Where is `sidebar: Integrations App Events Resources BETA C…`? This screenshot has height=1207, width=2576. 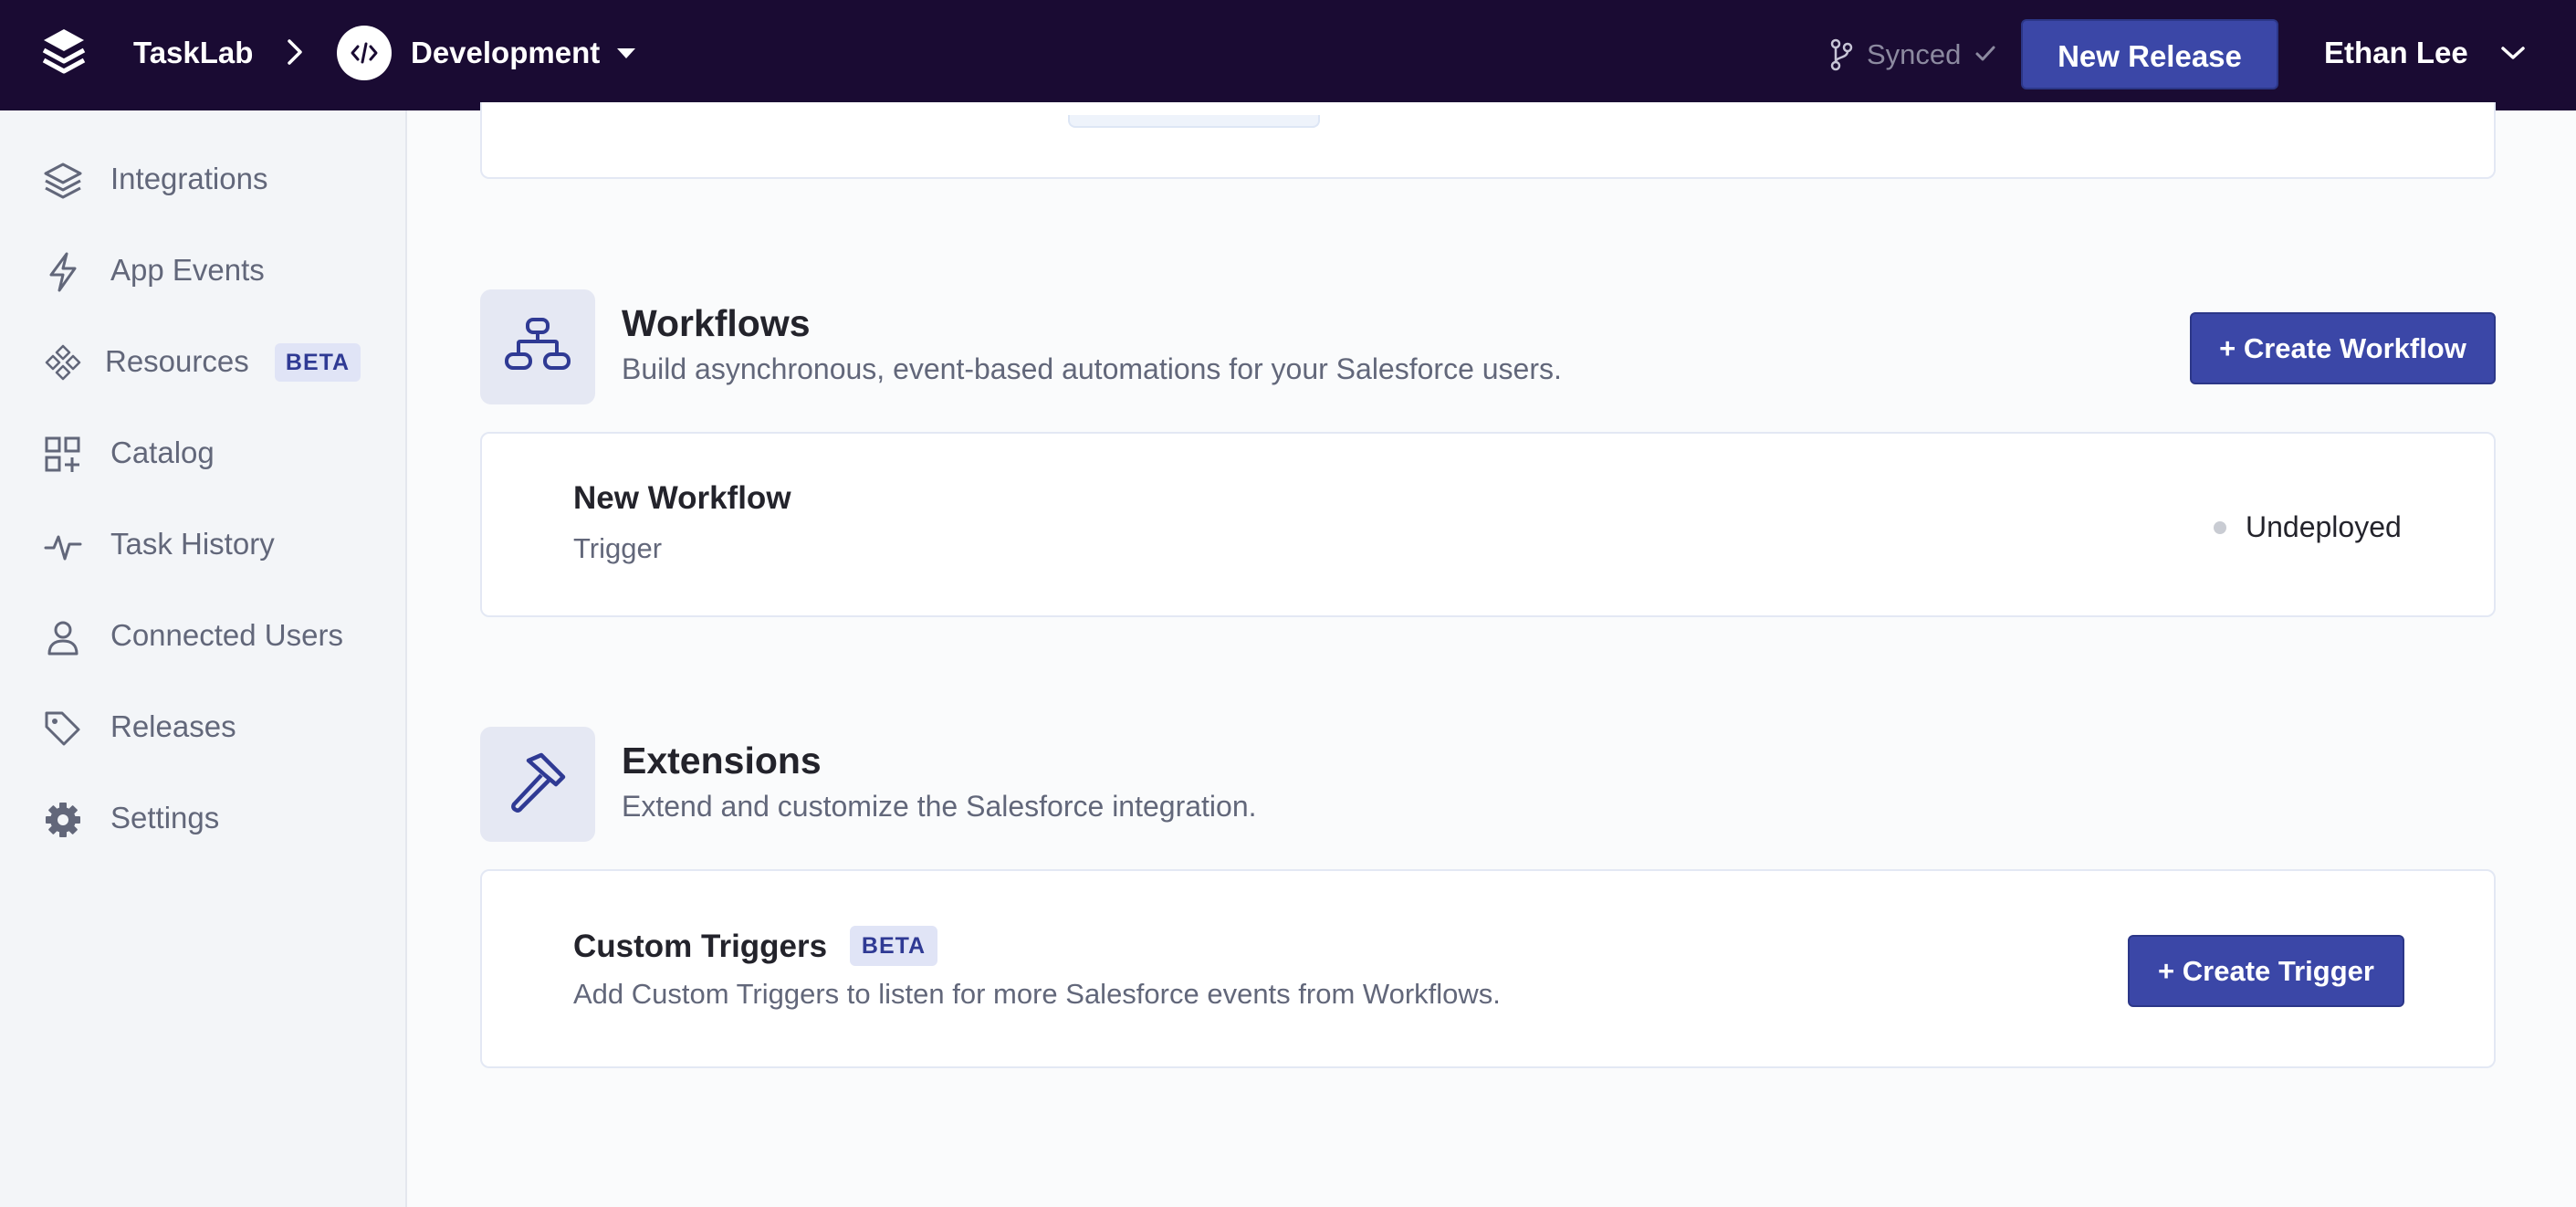
sidebar: Integrations App Events Resources BETA C… is located at coordinates (203, 658).